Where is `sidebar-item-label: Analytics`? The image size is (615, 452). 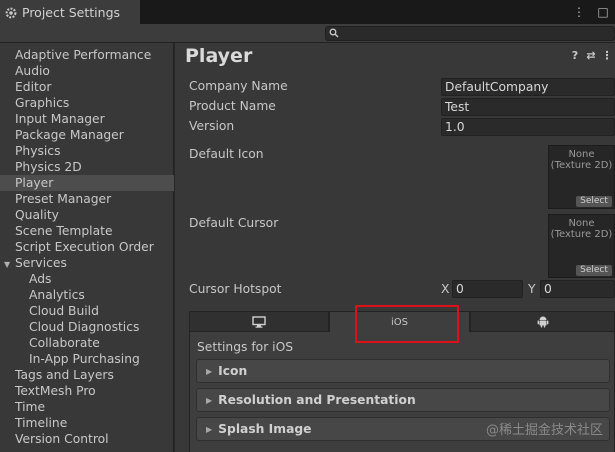
sidebar-item-label: Analytics is located at coordinates (57, 295).